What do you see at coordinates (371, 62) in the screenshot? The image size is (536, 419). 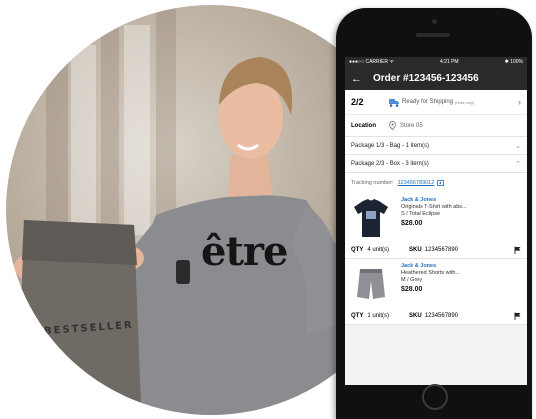 I see `carrier-text: ●●●○○ CARRIER ᯤ` at bounding box center [371, 62].